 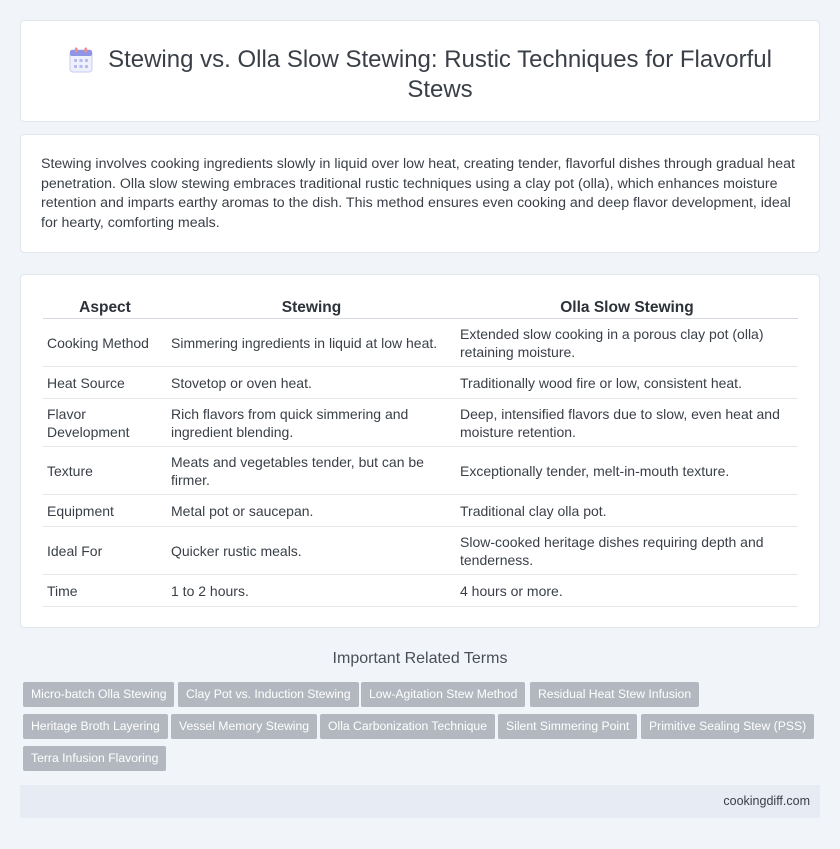 I want to click on tag-link: Silent Simmering Point, so click(x=568, y=726).